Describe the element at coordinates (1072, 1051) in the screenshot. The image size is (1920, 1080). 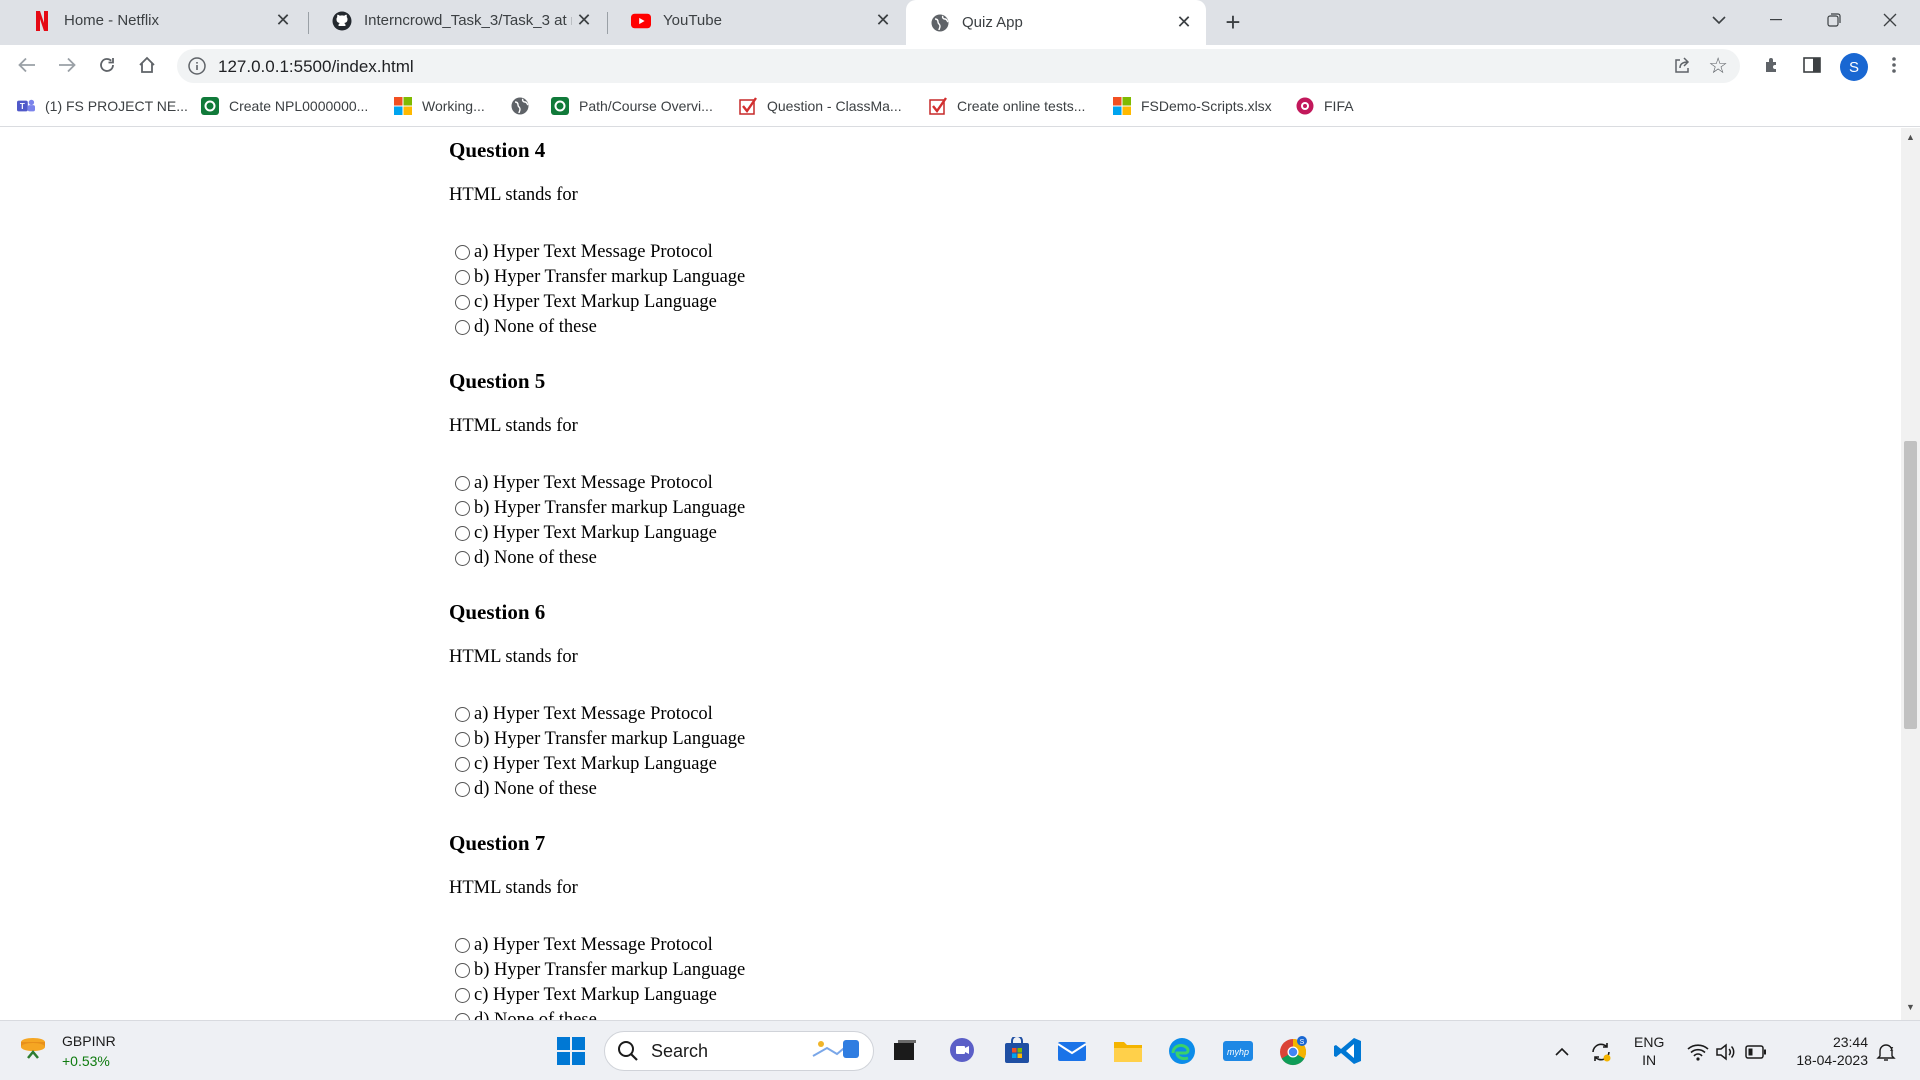
I see `mail-icon` at that location.